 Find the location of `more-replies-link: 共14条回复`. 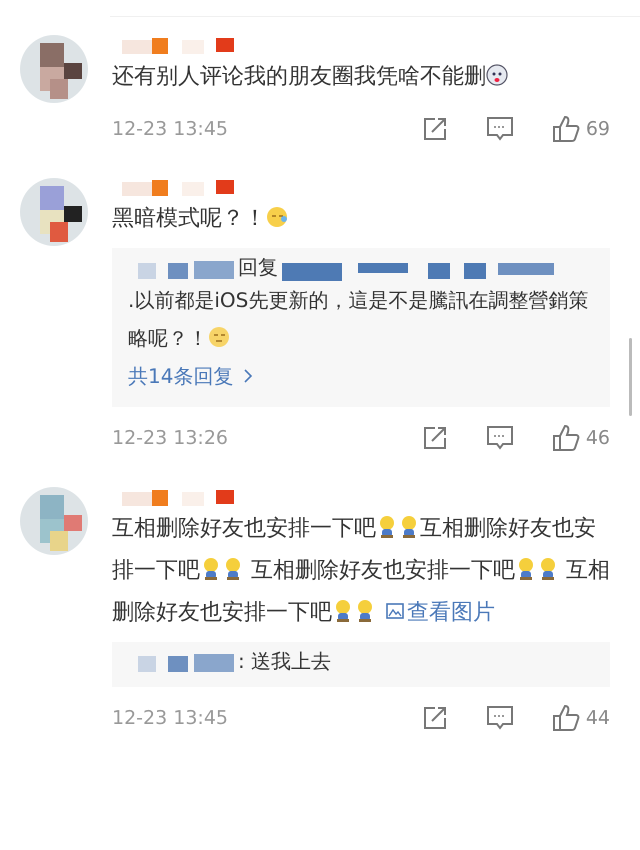

more-replies-link: 共14条回复 is located at coordinates (191, 376).